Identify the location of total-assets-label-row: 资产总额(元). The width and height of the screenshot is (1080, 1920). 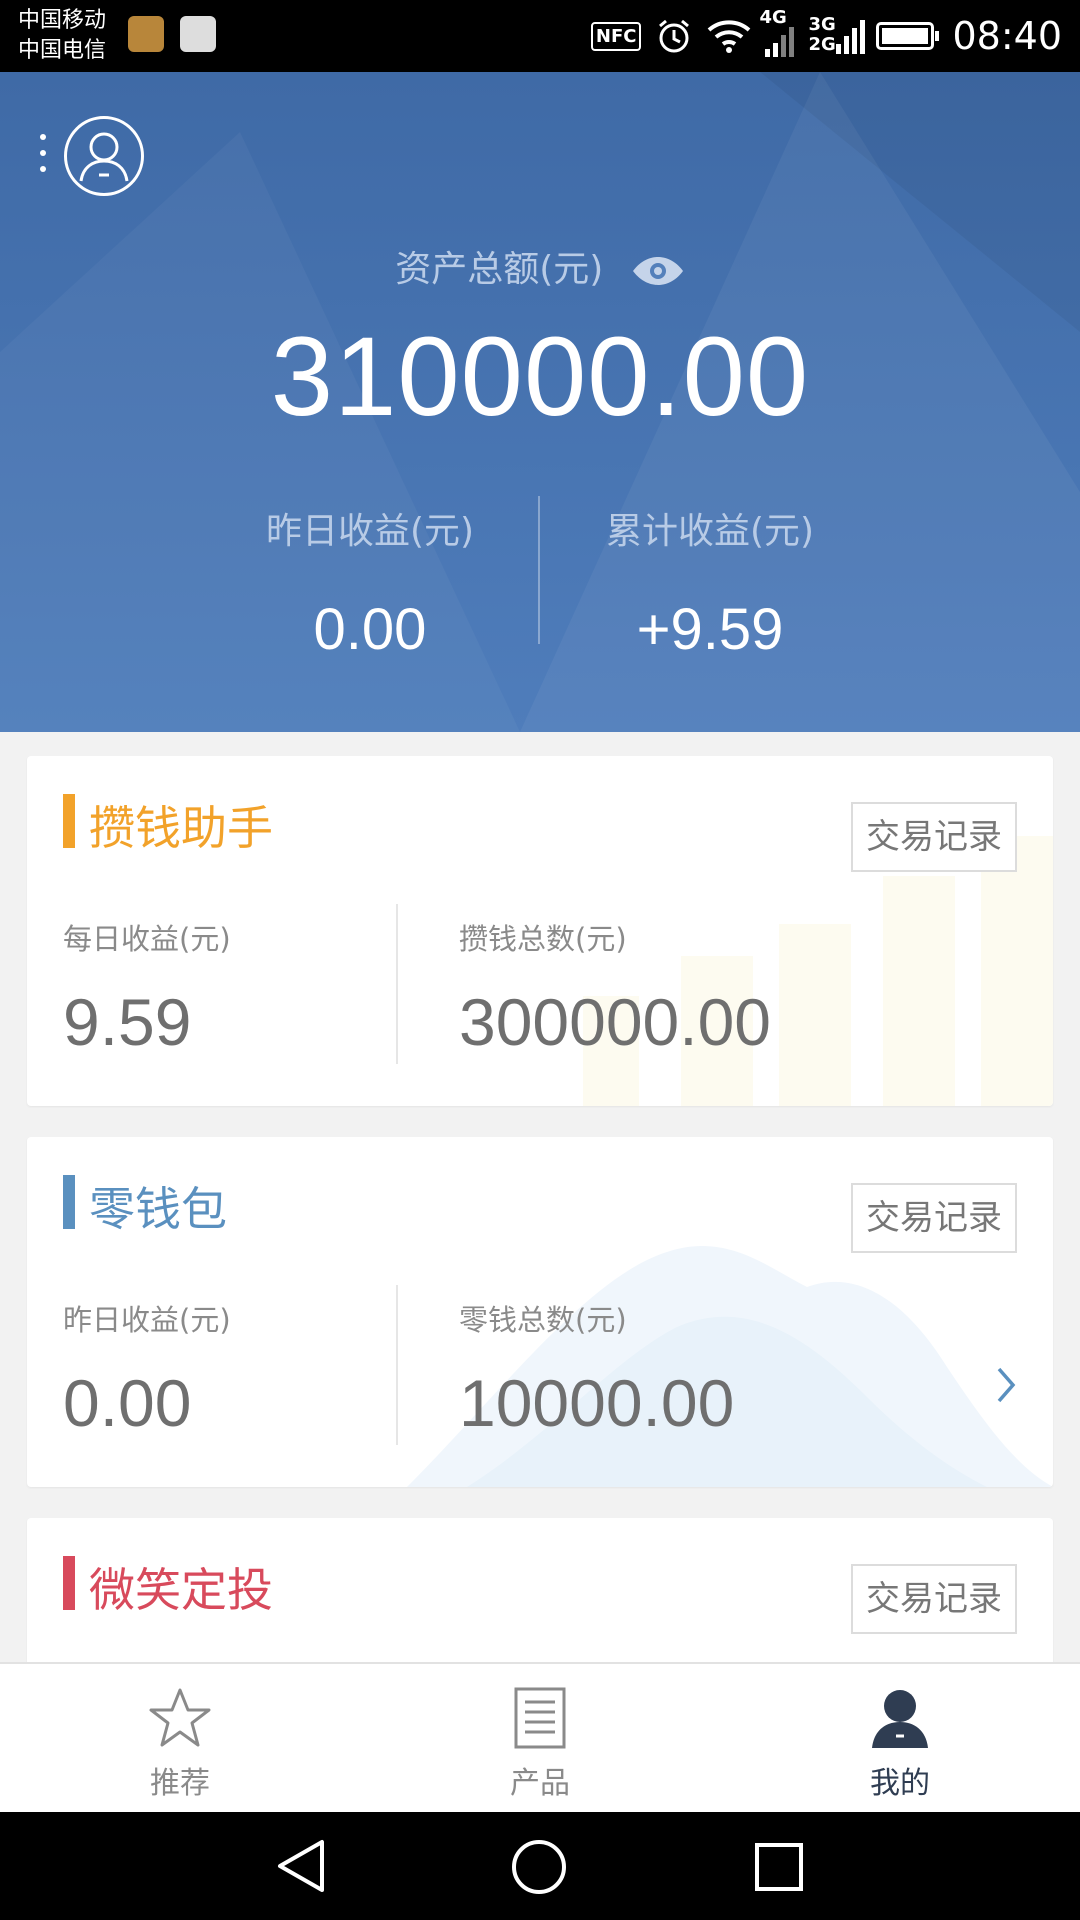
(540, 266).